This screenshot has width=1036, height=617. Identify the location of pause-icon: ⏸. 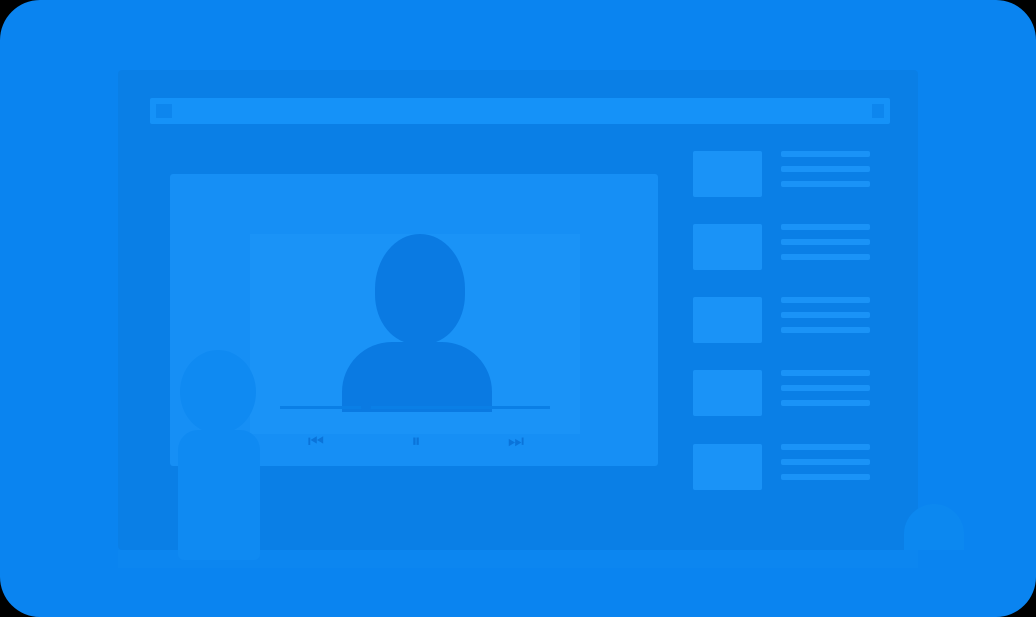
(416, 441).